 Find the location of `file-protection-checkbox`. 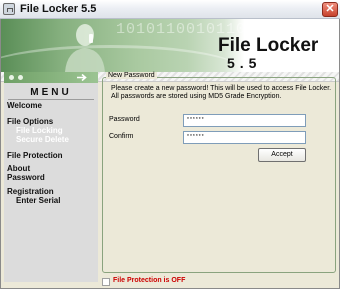

file-protection-checkbox is located at coordinates (106, 282).